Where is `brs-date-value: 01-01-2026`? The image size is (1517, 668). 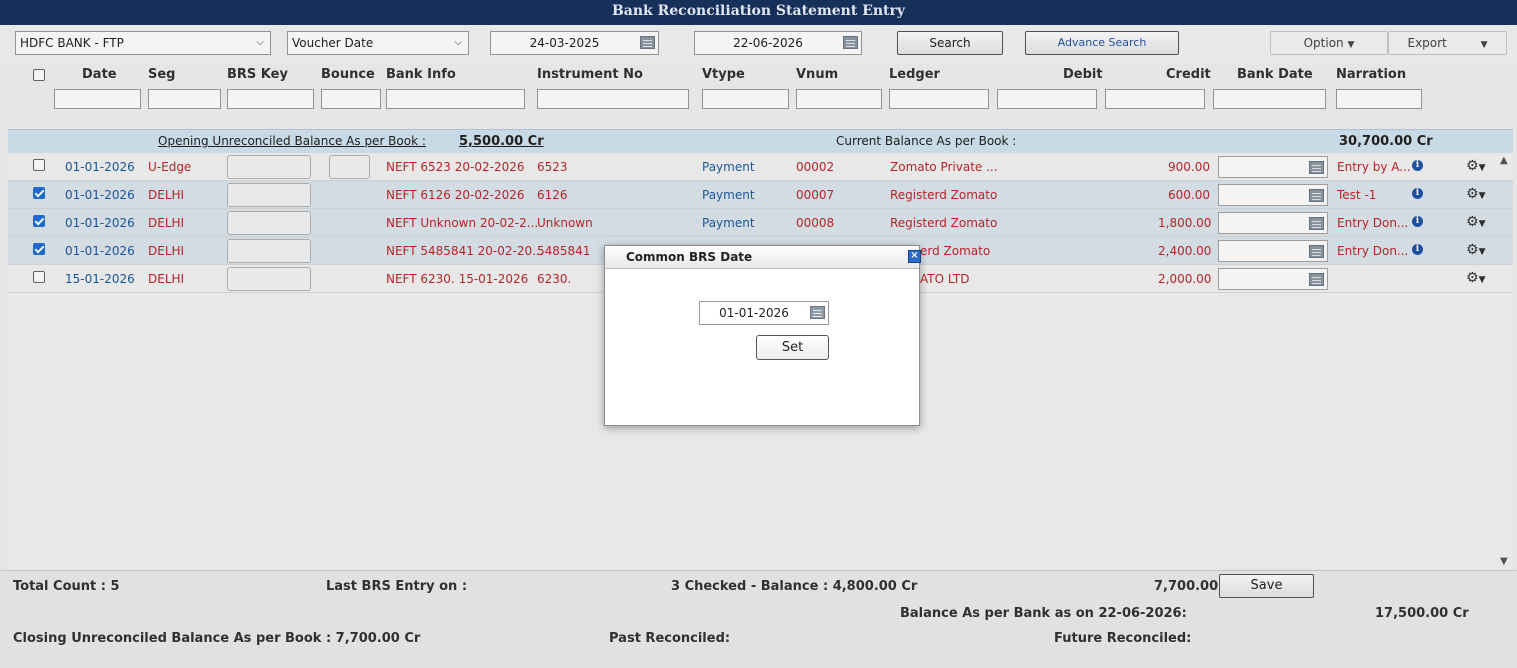
brs-date-value: 01-01-2026 is located at coordinates (754, 313).